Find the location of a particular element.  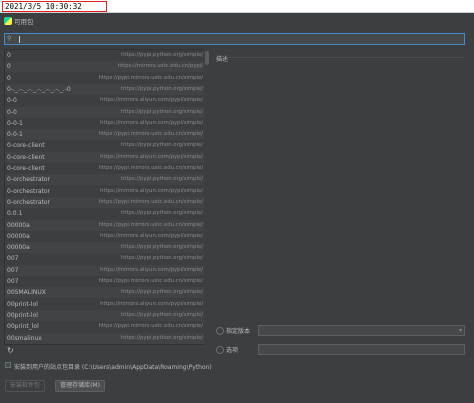

top-bar: 2021/3/5 10:30:32 is located at coordinates (237, 6).